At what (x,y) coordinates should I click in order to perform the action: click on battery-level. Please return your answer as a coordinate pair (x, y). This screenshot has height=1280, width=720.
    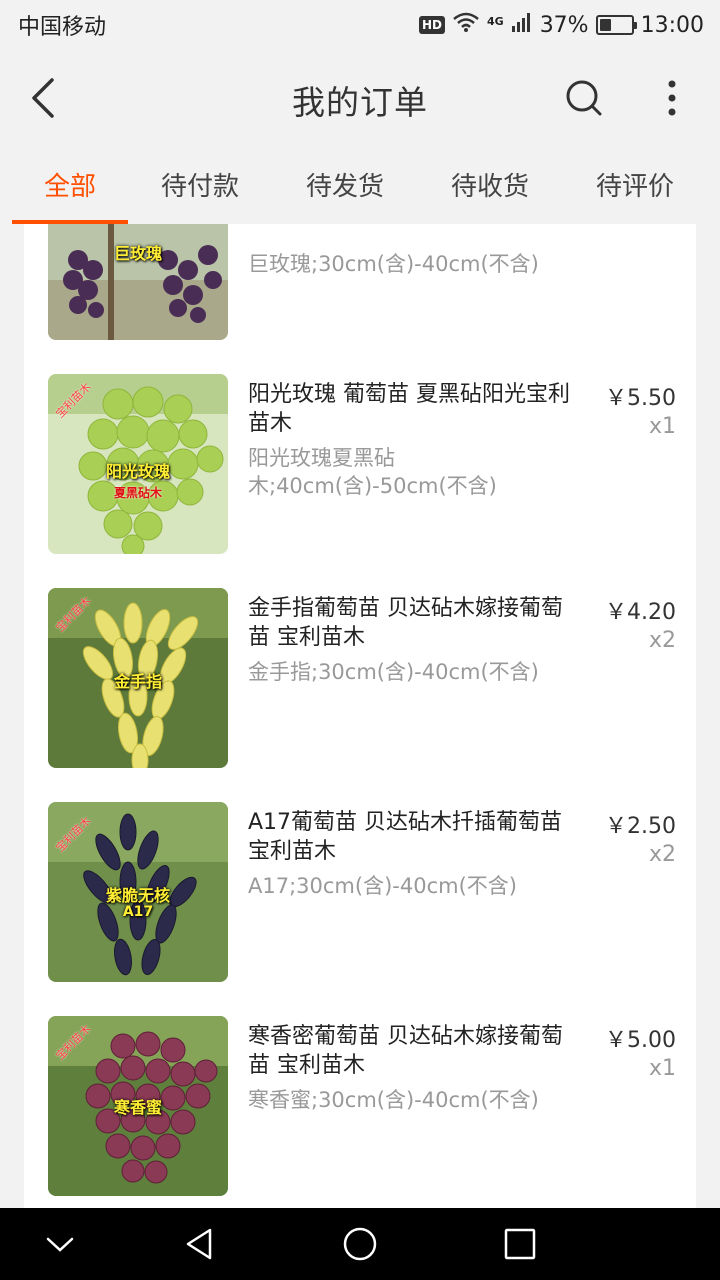
    Looking at the image, I should click on (605, 25).